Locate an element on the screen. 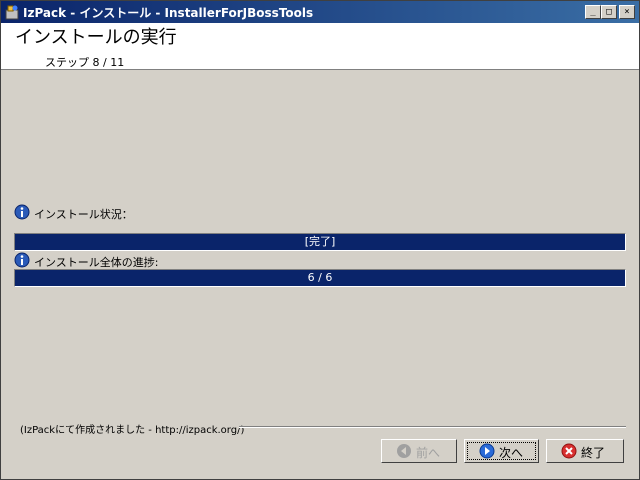 This screenshot has height=480, width=640. install-status-progress-bar: [完了] is located at coordinates (320, 242).